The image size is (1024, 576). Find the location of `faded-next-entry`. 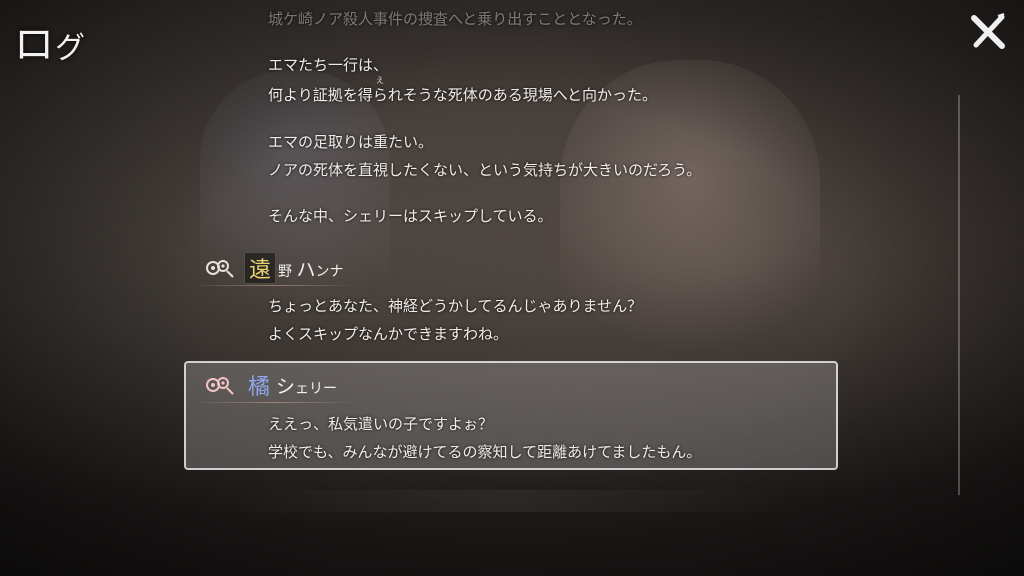

faded-next-entry is located at coordinates (510, 501).